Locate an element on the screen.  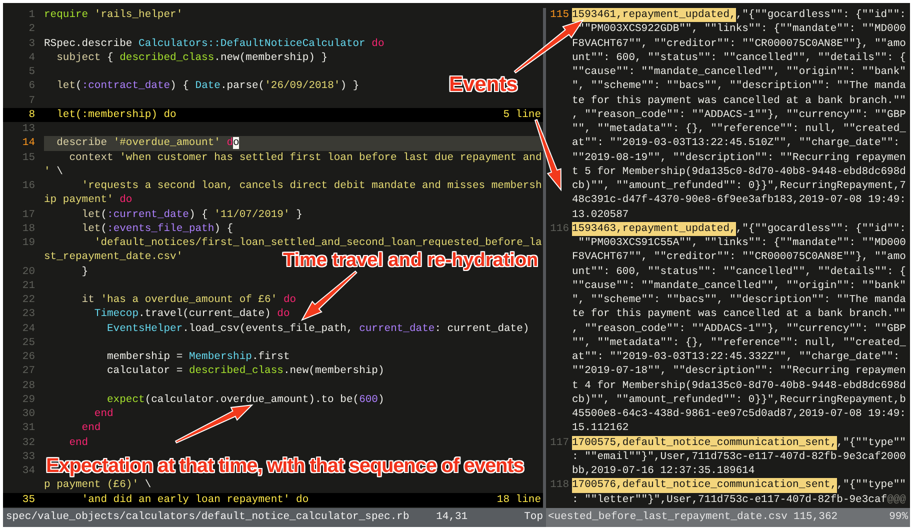
line-number: 24 is located at coordinates (28, 329).